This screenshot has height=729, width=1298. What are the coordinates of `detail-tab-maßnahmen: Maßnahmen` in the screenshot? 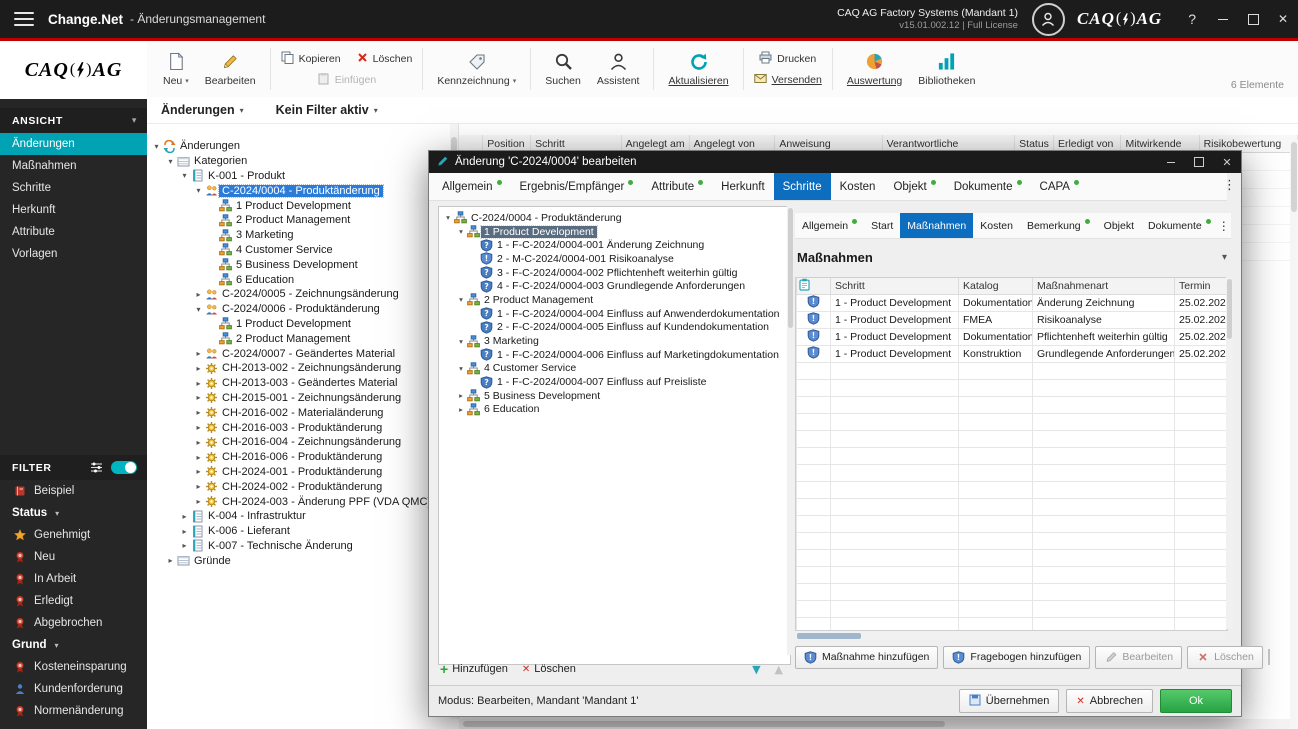 It's located at (937, 225).